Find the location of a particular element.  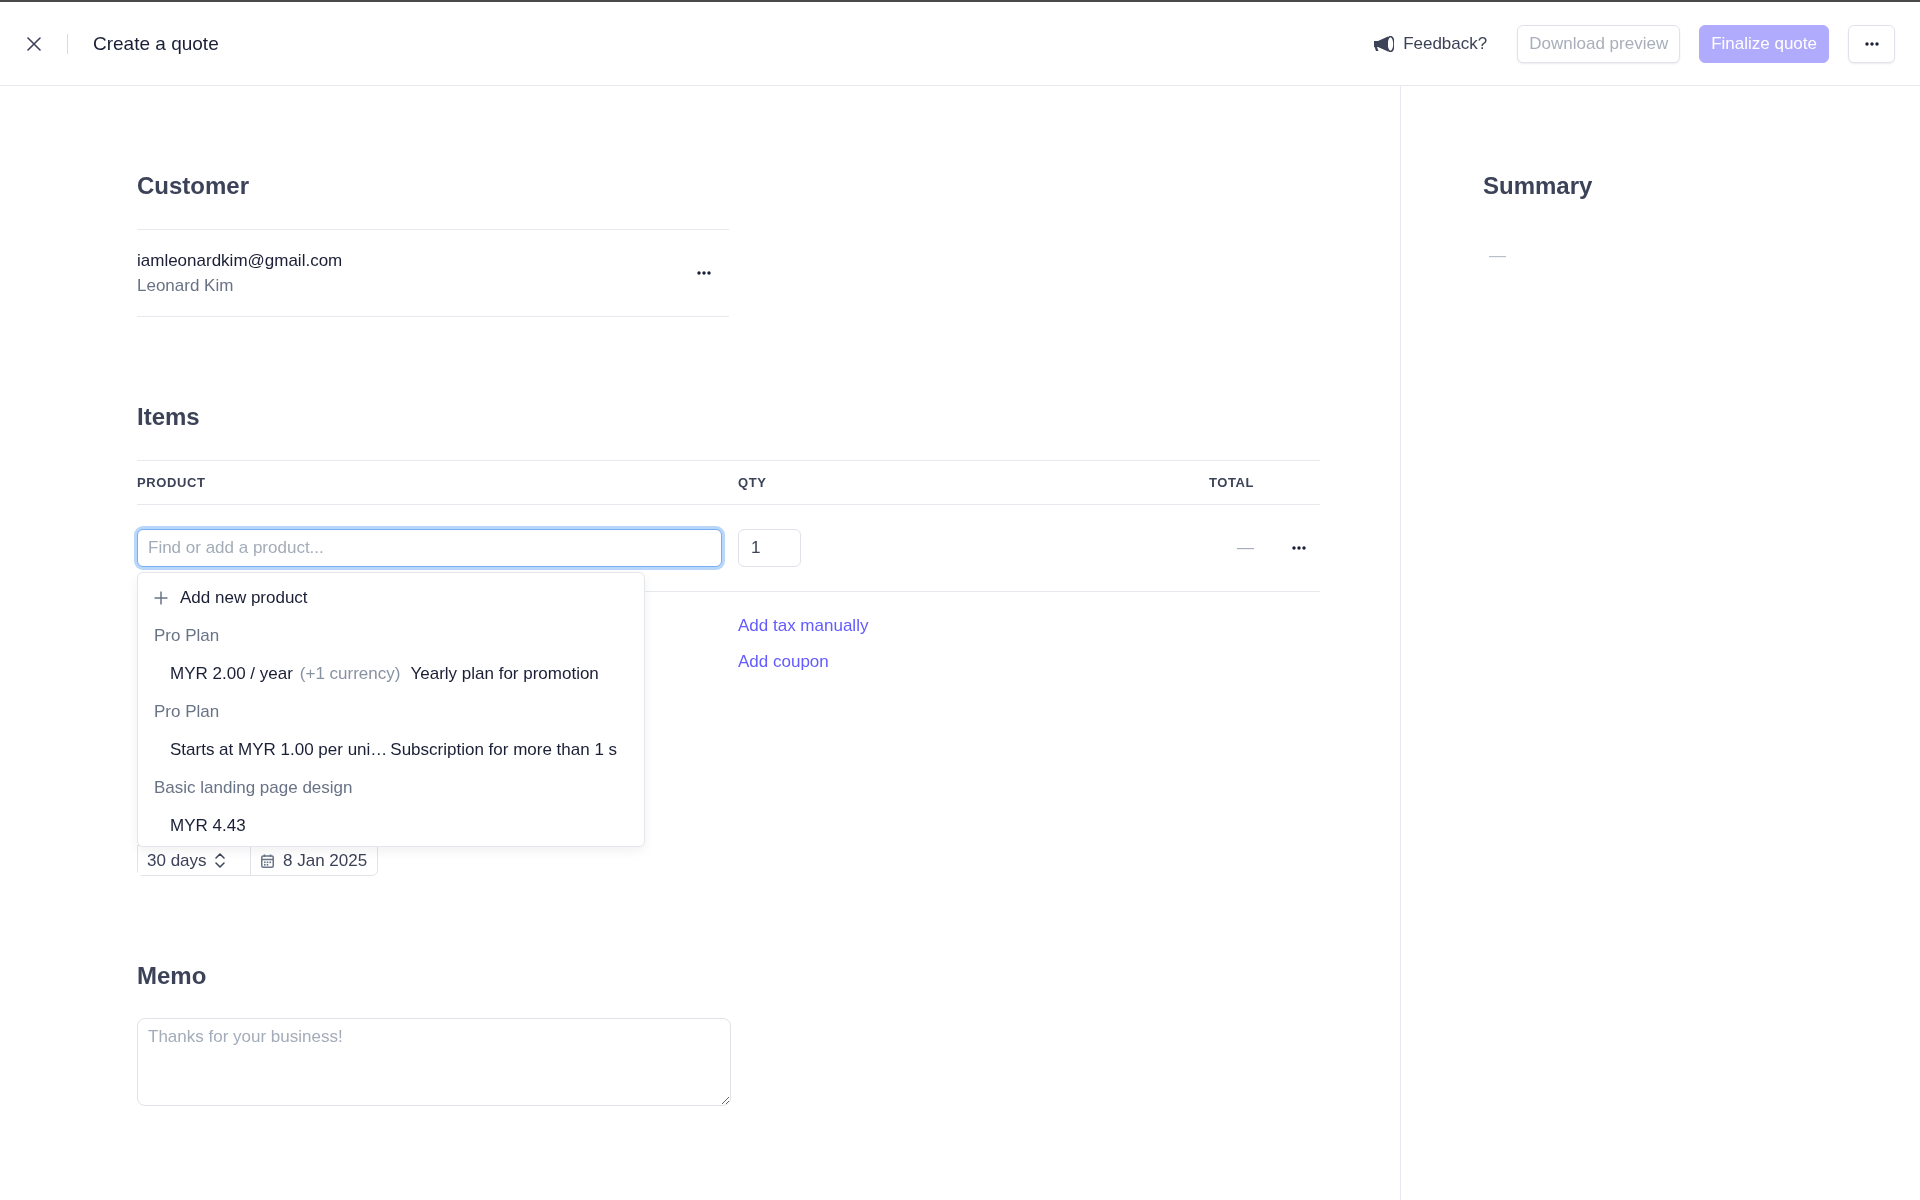

product-group-label: Basic landing page design is located at coordinates (253, 788).